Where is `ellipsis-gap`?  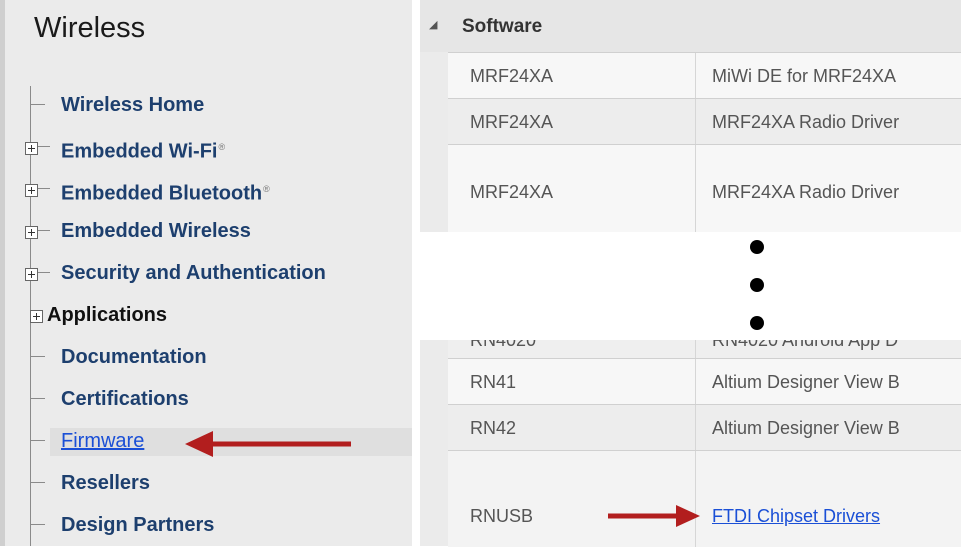
ellipsis-gap is located at coordinates (690, 286).